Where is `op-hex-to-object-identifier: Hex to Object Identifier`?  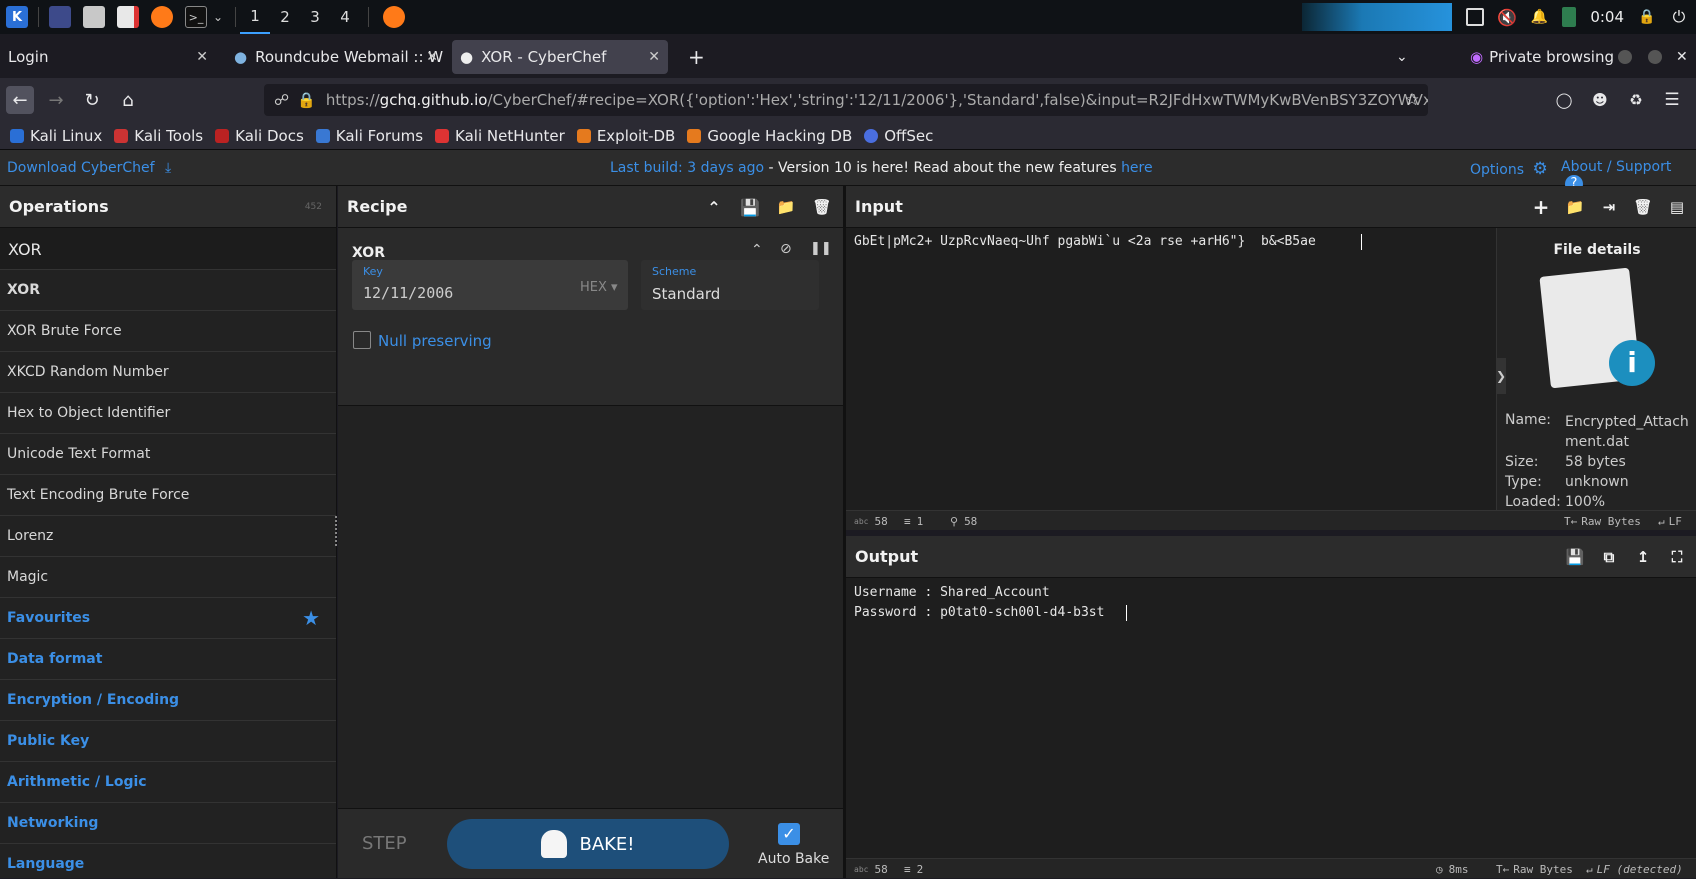 op-hex-to-object-identifier: Hex to Object Identifier is located at coordinates (168, 413).